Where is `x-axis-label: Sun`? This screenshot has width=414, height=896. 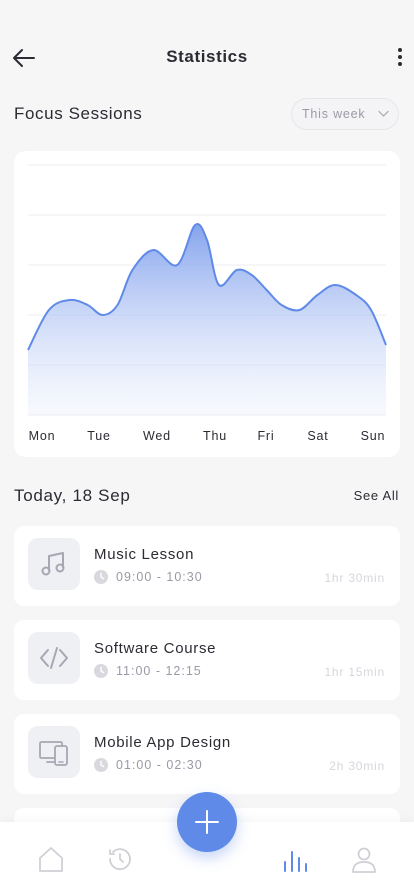
x-axis-label: Sun is located at coordinates (373, 436).